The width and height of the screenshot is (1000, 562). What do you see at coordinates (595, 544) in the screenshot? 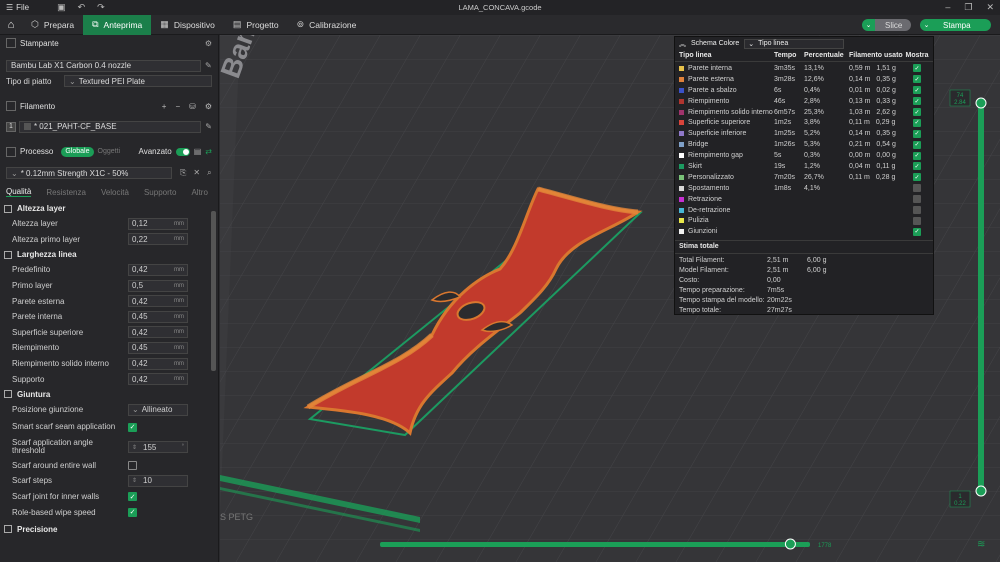
I see `move-slider-track` at bounding box center [595, 544].